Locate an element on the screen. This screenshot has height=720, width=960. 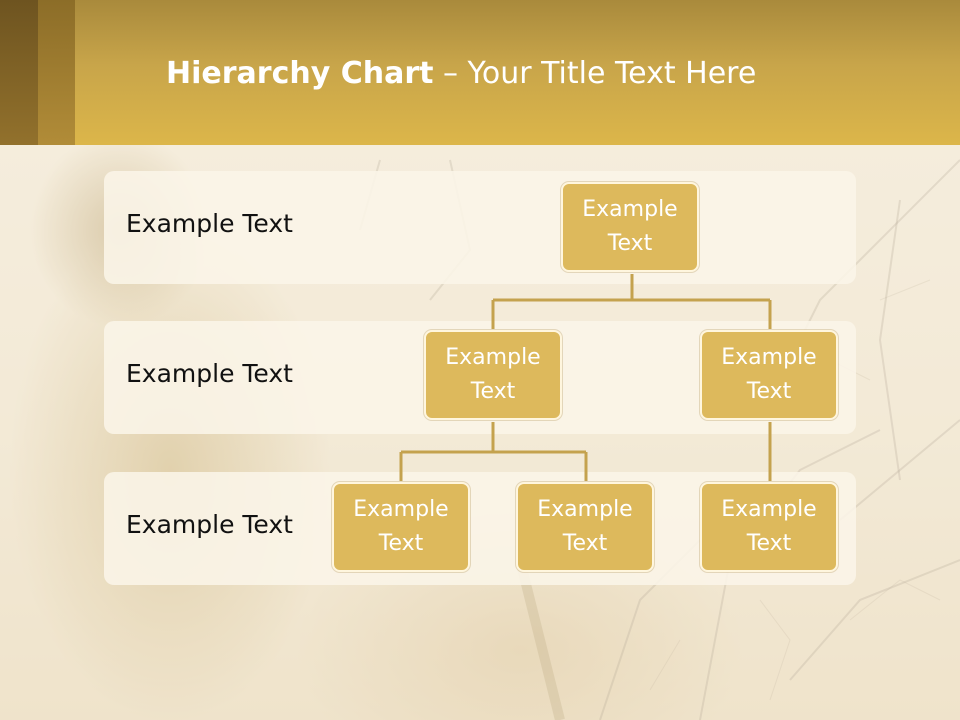
node-level3-1: Example Text is located at coordinates (401, 527).